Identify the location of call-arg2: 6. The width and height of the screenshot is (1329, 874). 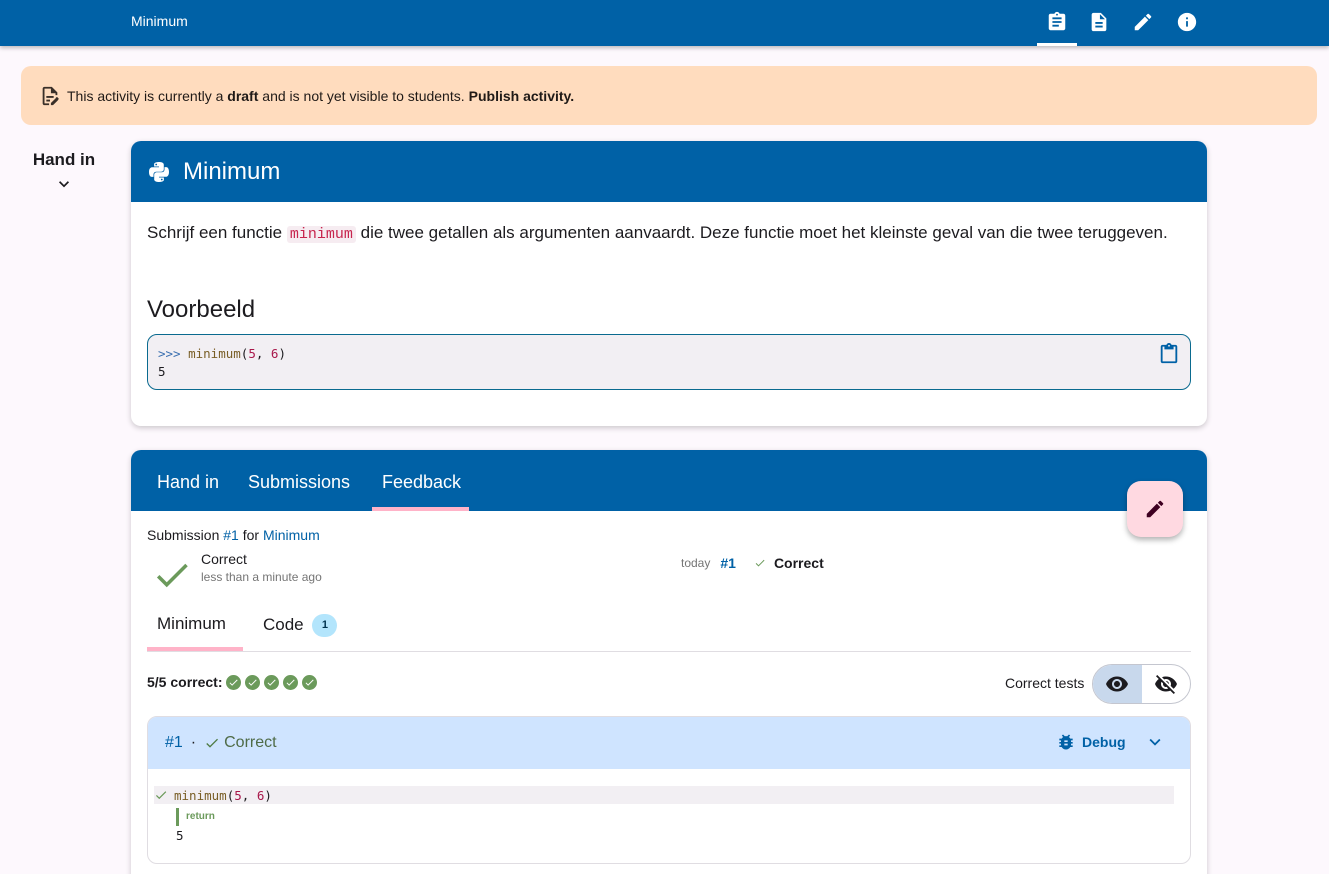
(260, 795).